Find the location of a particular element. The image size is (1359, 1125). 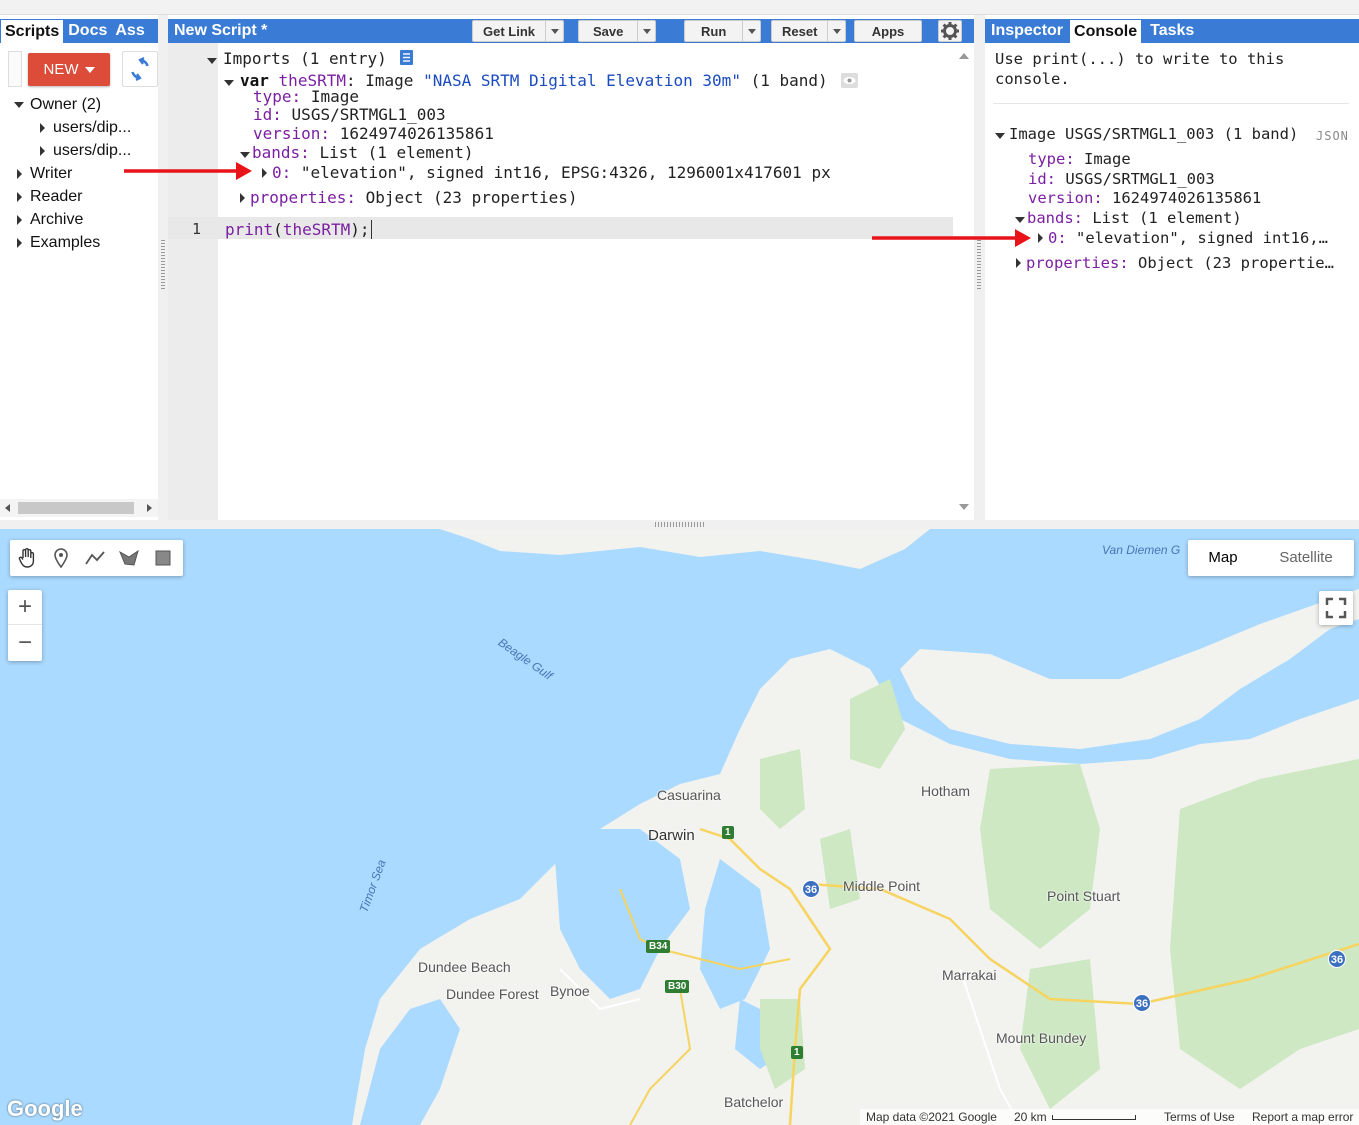

import-bands-row: bands: List (1 element) is located at coordinates (357, 152).